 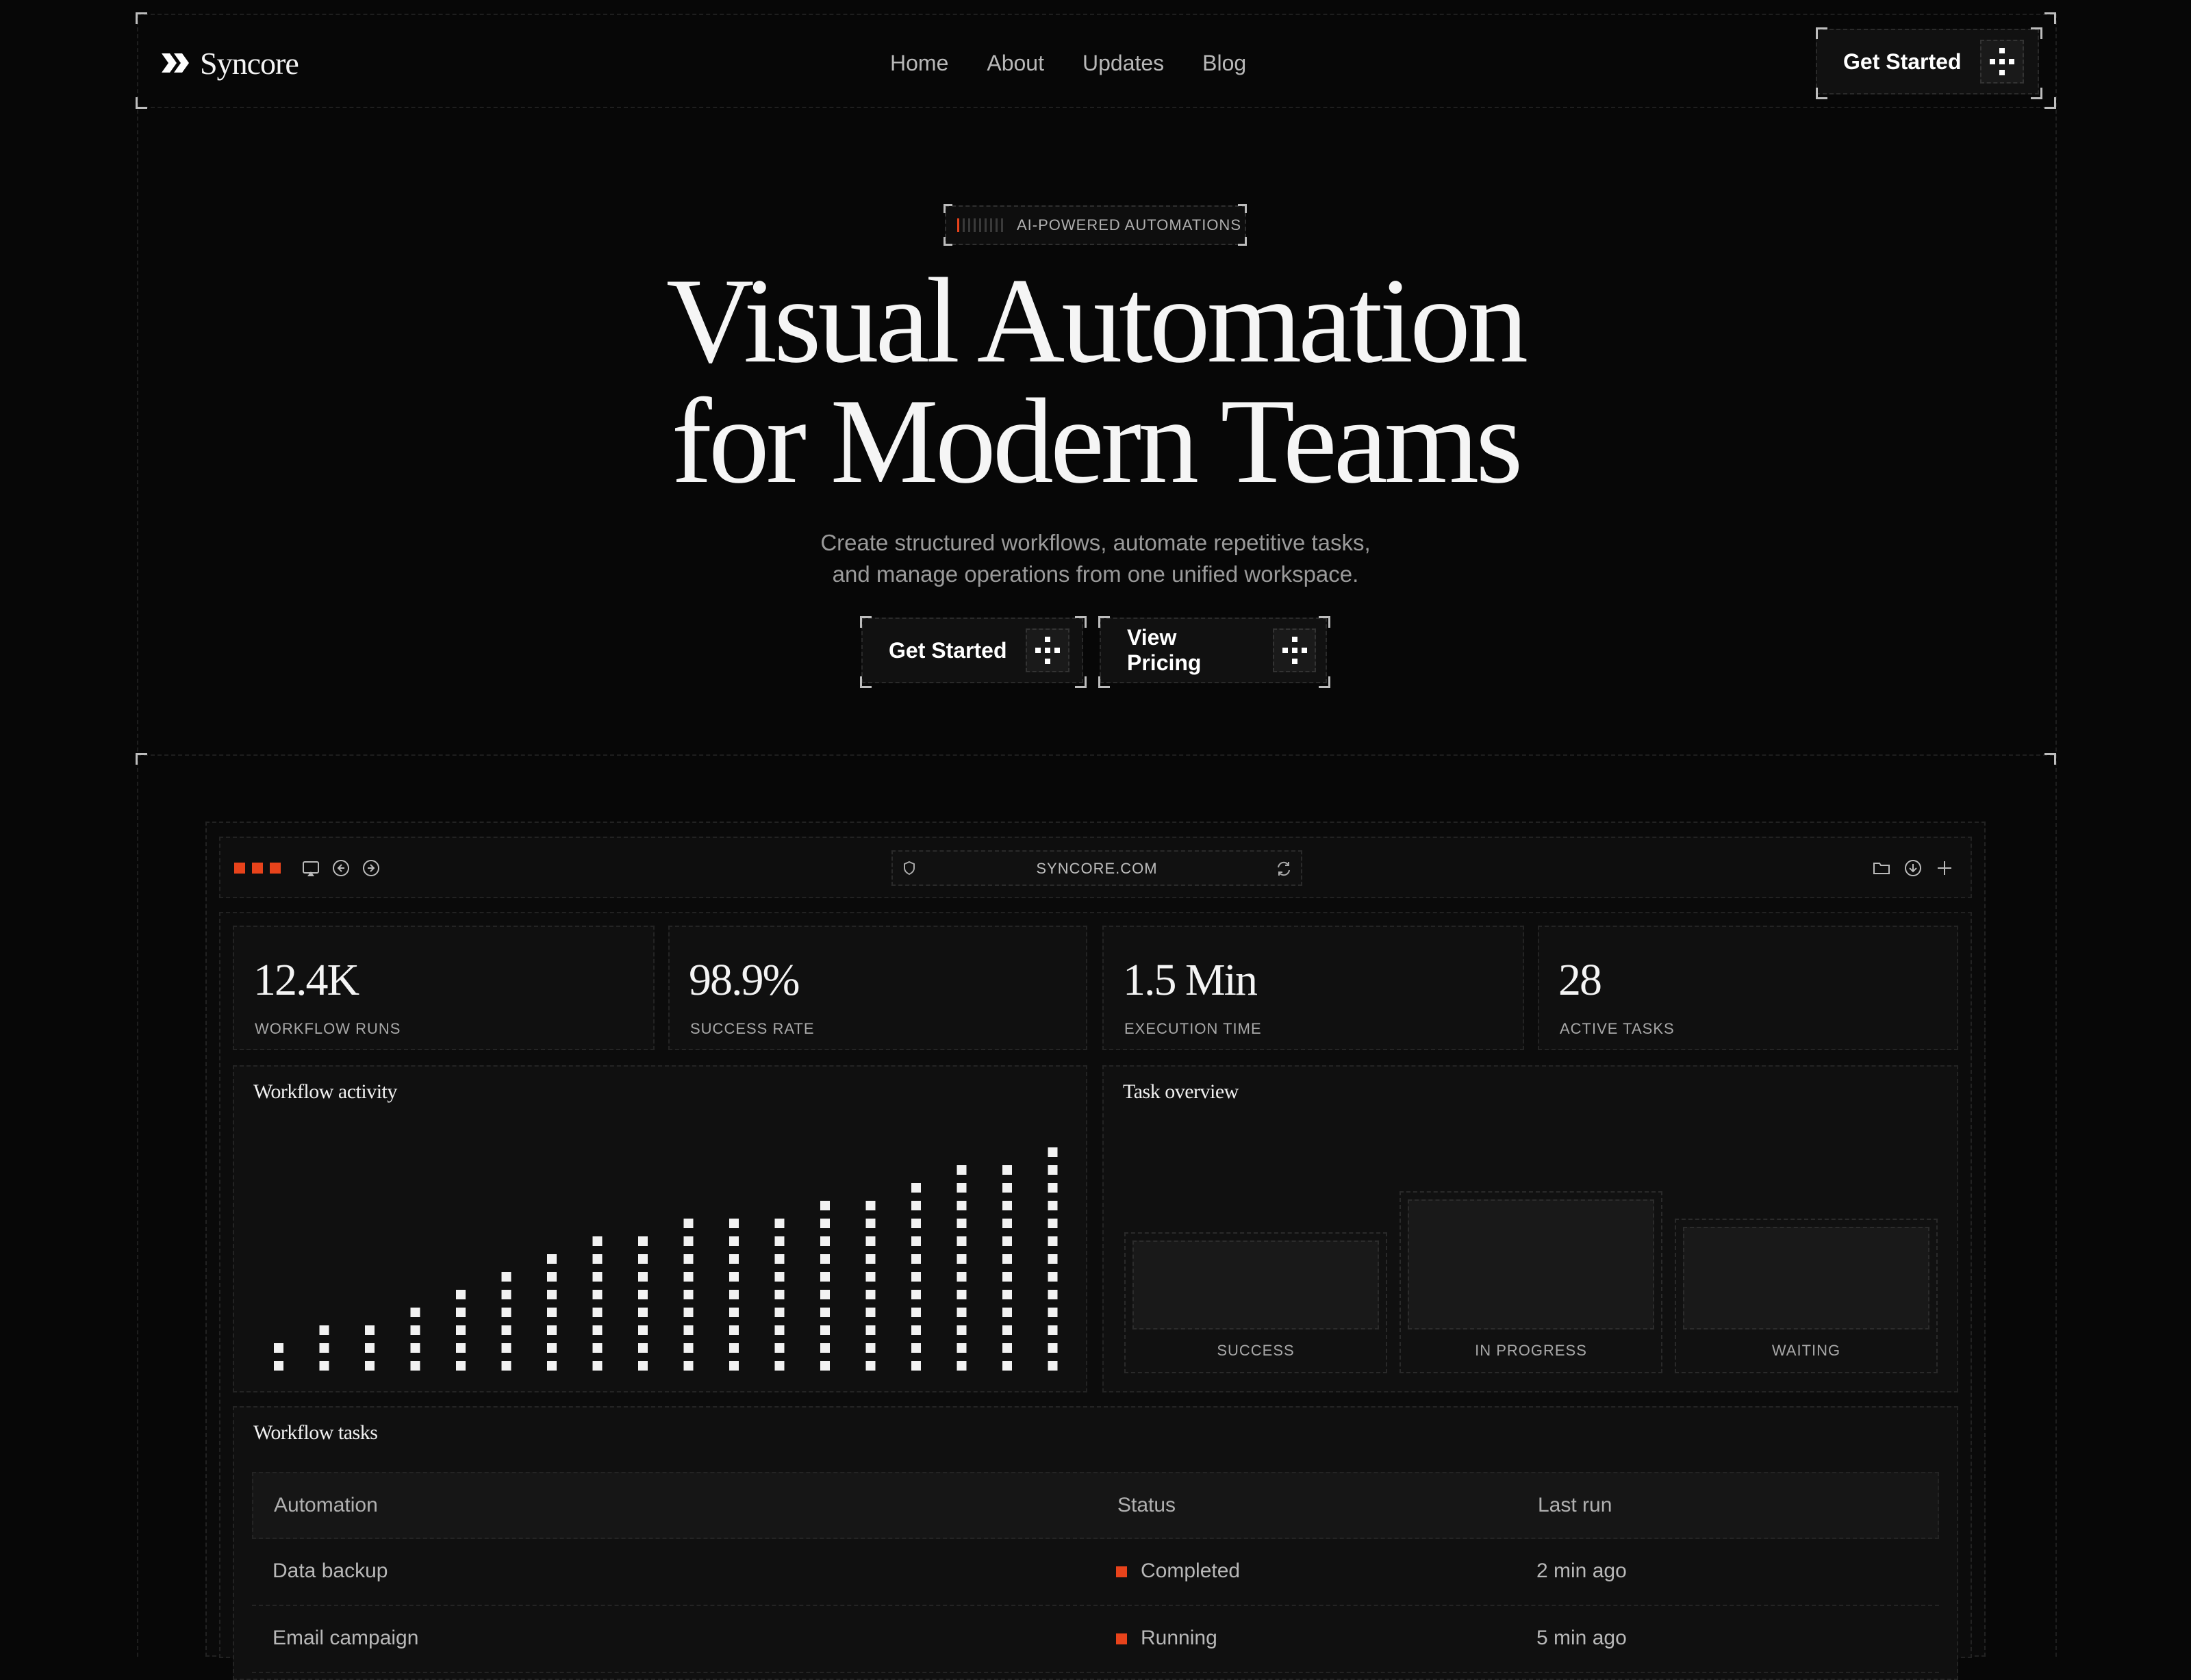 I want to click on address-bar: SYNCORE.COM, so click(x=1096, y=868).